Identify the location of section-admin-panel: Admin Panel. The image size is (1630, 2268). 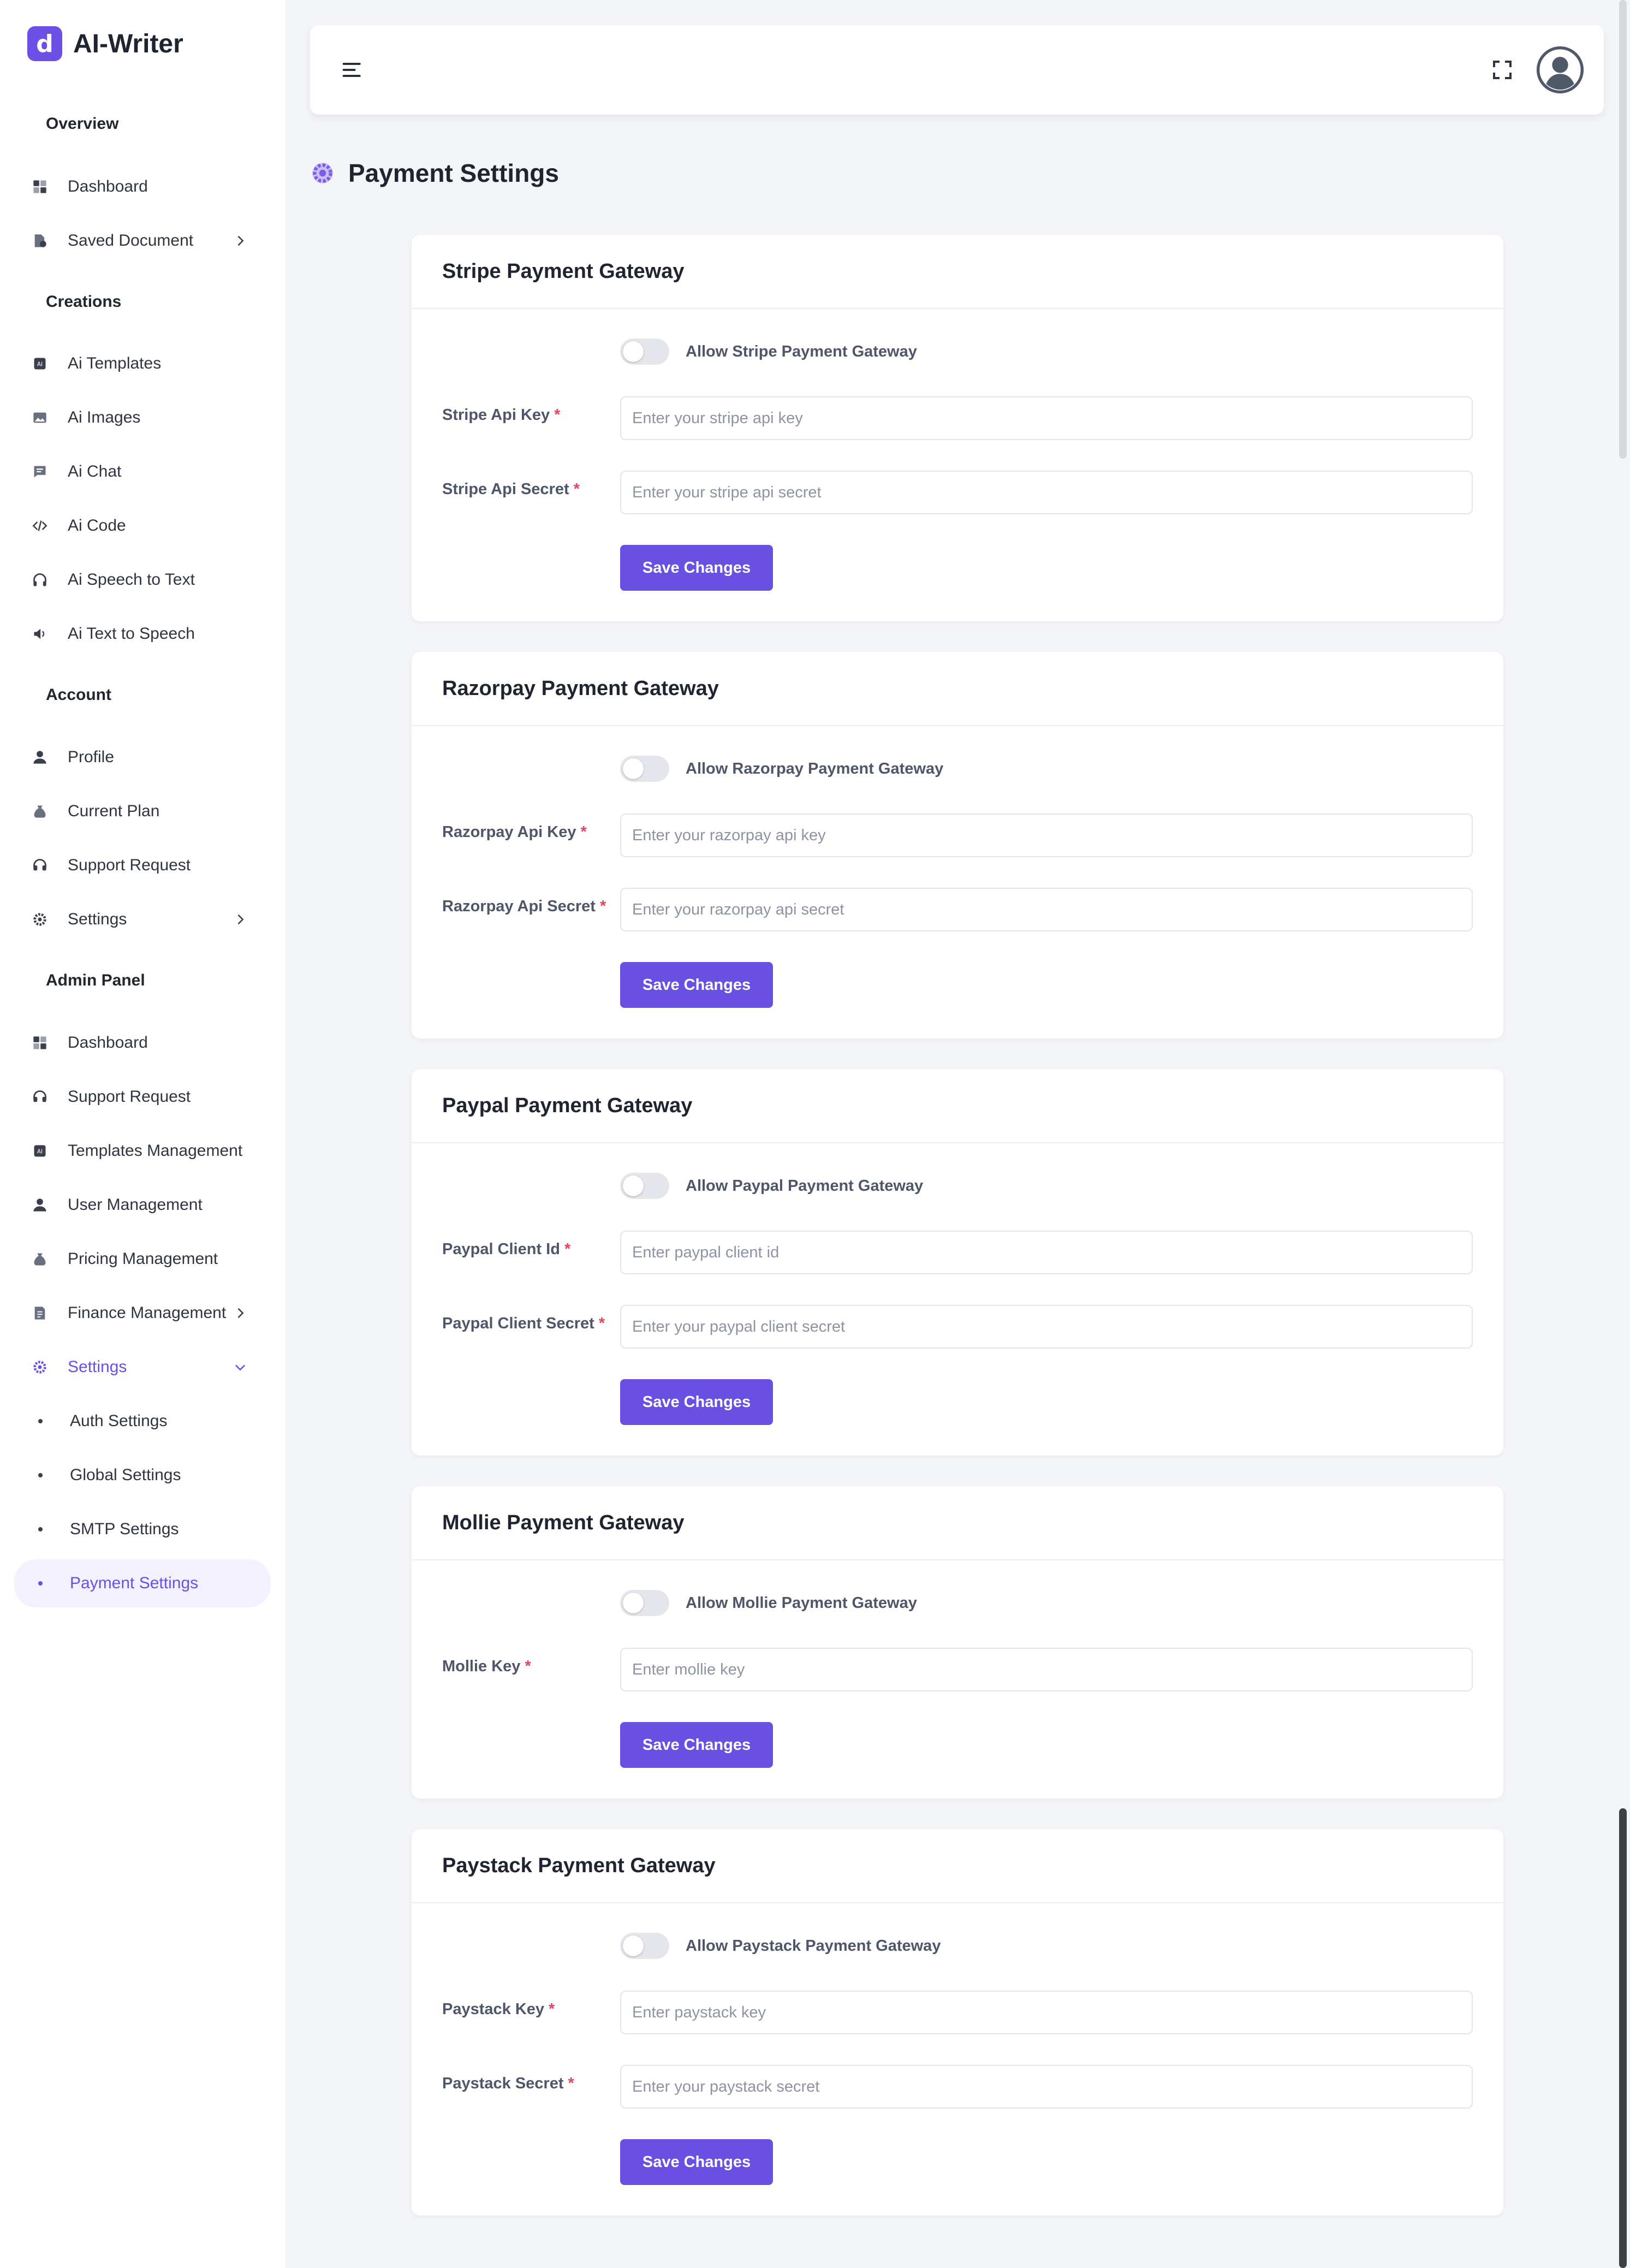
(95, 980).